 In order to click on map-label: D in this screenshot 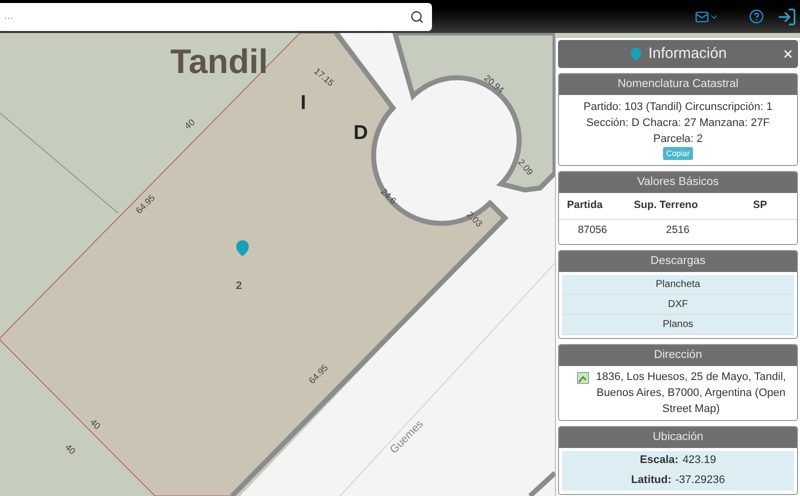, I will do `click(361, 133)`.